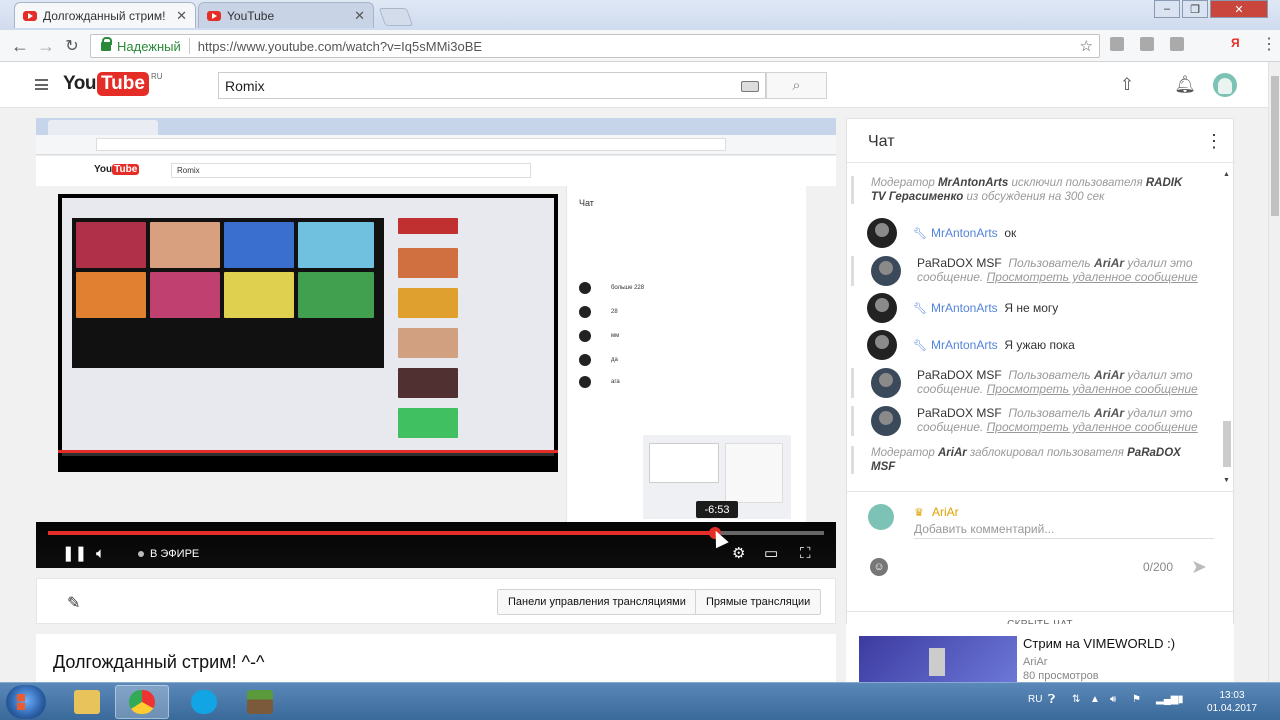 This screenshot has height=720, width=1280. I want to click on chrome-taskbar-button, so click(142, 702).